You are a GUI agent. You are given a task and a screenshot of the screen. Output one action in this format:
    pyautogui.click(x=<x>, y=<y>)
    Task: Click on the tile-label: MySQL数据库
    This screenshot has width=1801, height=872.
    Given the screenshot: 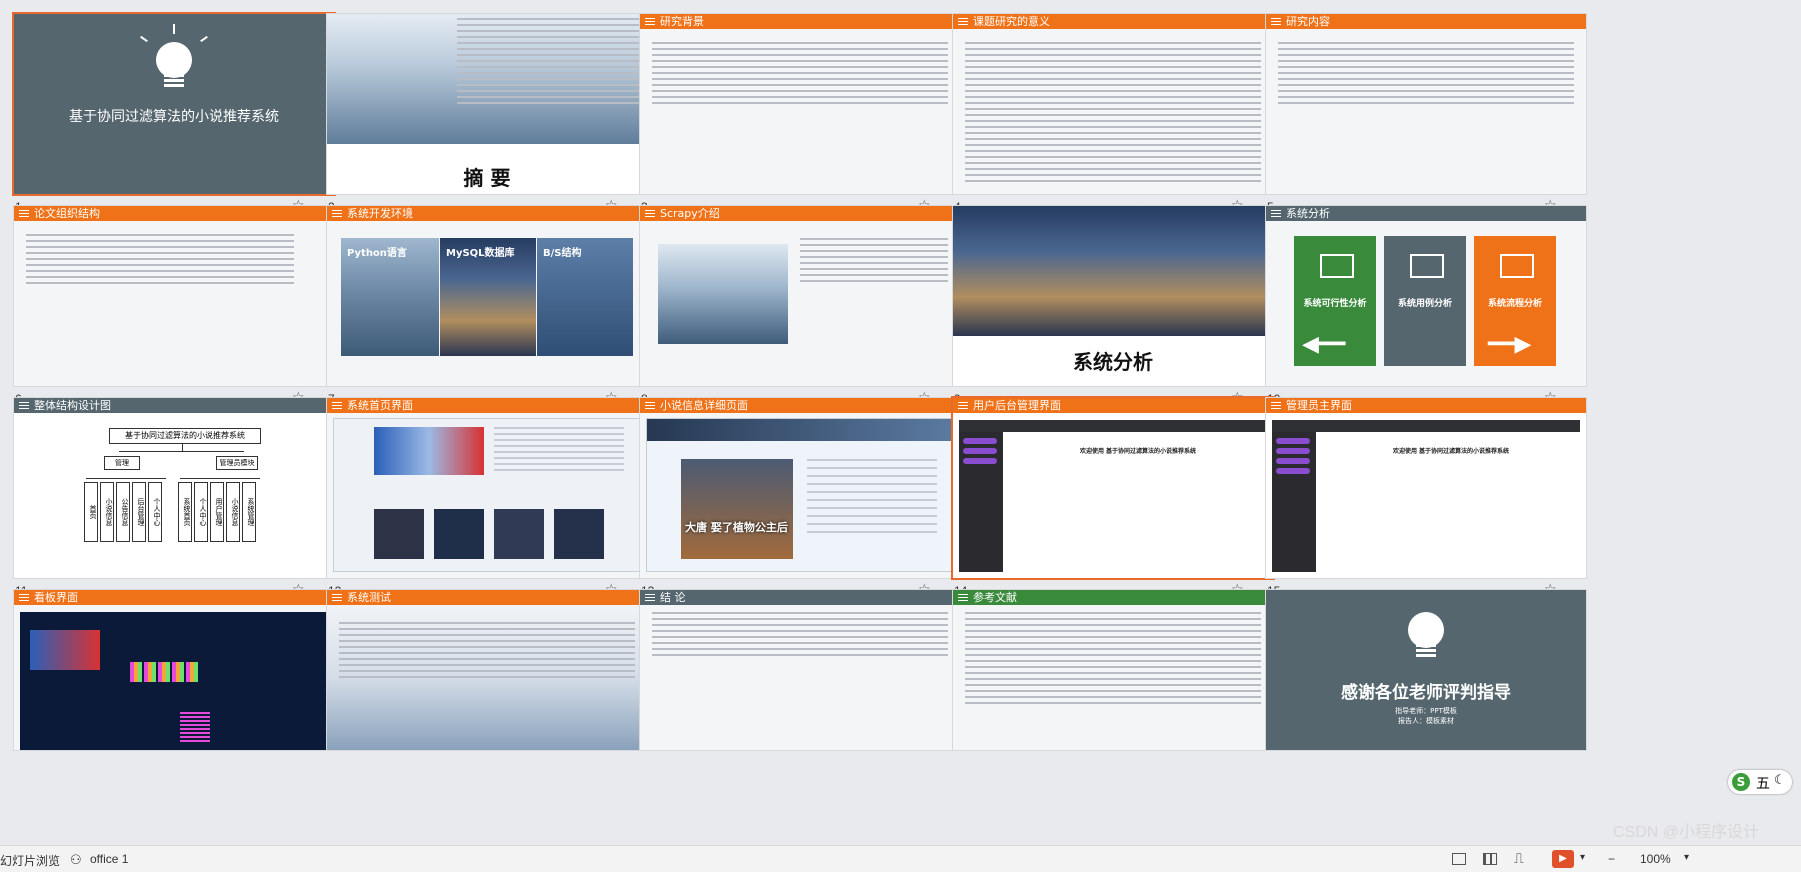 What is the action you would take?
    pyautogui.click(x=480, y=253)
    